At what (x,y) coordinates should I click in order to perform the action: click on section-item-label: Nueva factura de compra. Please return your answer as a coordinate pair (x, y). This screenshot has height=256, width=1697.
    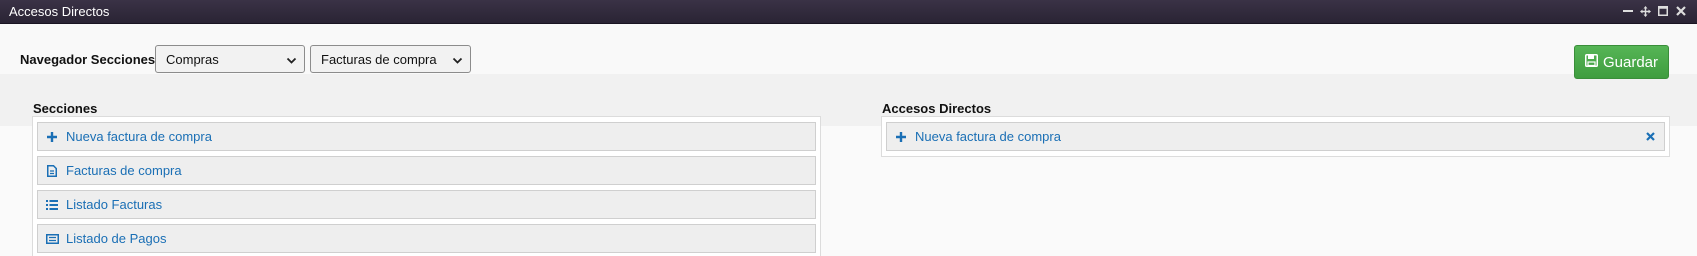
    Looking at the image, I should click on (139, 136).